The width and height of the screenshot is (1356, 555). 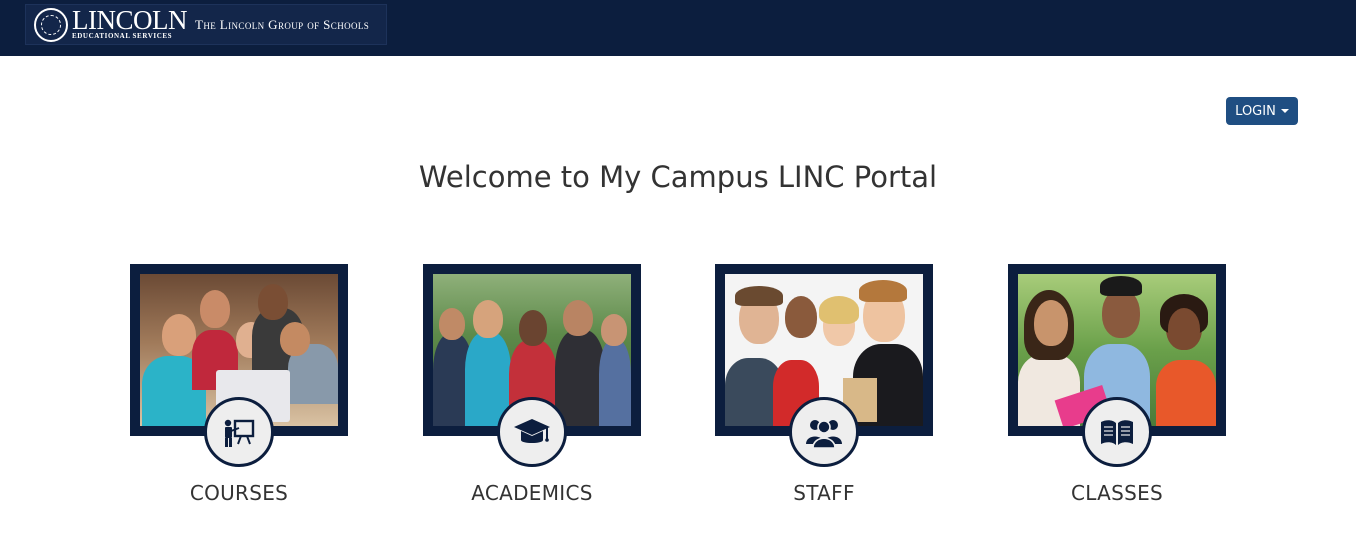 I want to click on graduation-badge, so click(x=532, y=432).